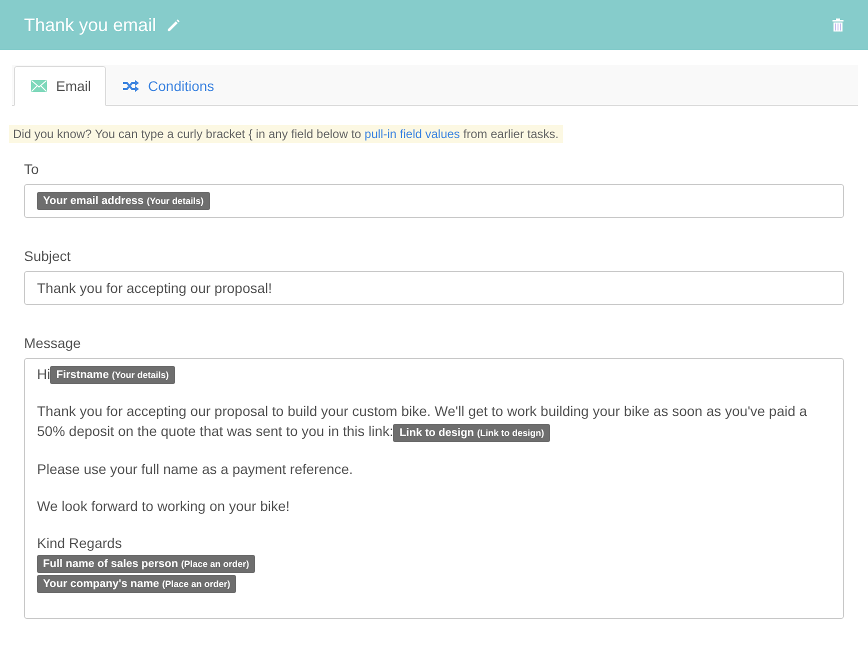  What do you see at coordinates (60, 86) in the screenshot?
I see `tab: Email` at bounding box center [60, 86].